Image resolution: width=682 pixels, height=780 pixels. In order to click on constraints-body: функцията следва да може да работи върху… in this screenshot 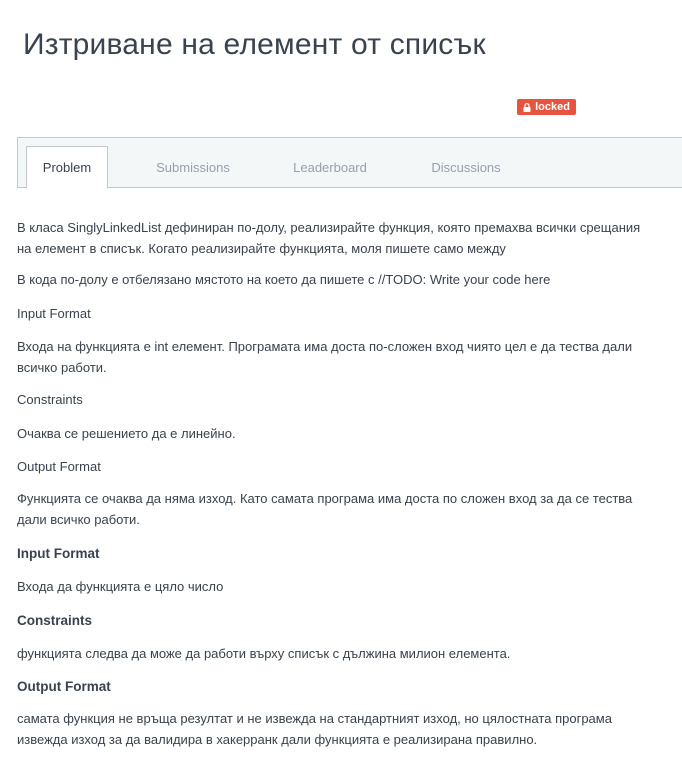, I will do `click(264, 653)`.